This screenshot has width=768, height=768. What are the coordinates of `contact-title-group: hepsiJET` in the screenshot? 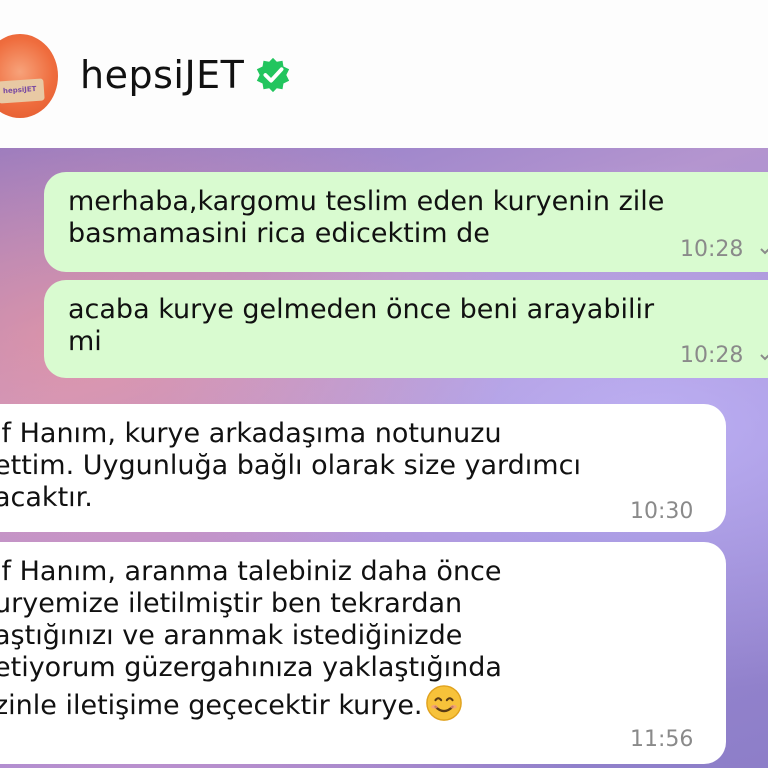 It's located at (186, 75).